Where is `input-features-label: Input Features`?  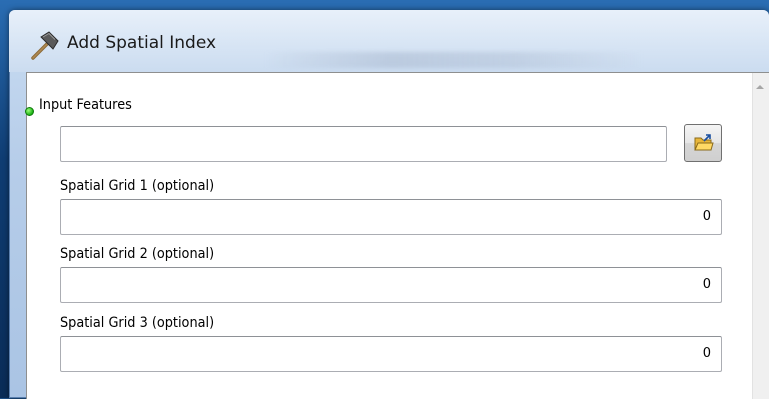
input-features-label: Input Features is located at coordinates (85, 105).